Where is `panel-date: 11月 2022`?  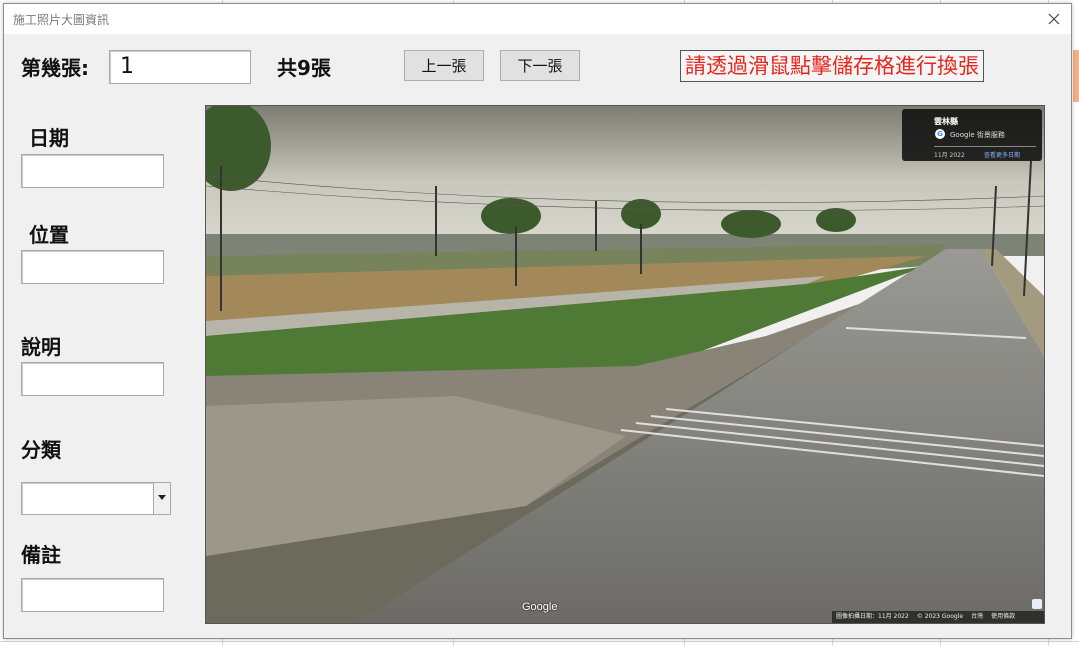 panel-date: 11月 2022 is located at coordinates (949, 155).